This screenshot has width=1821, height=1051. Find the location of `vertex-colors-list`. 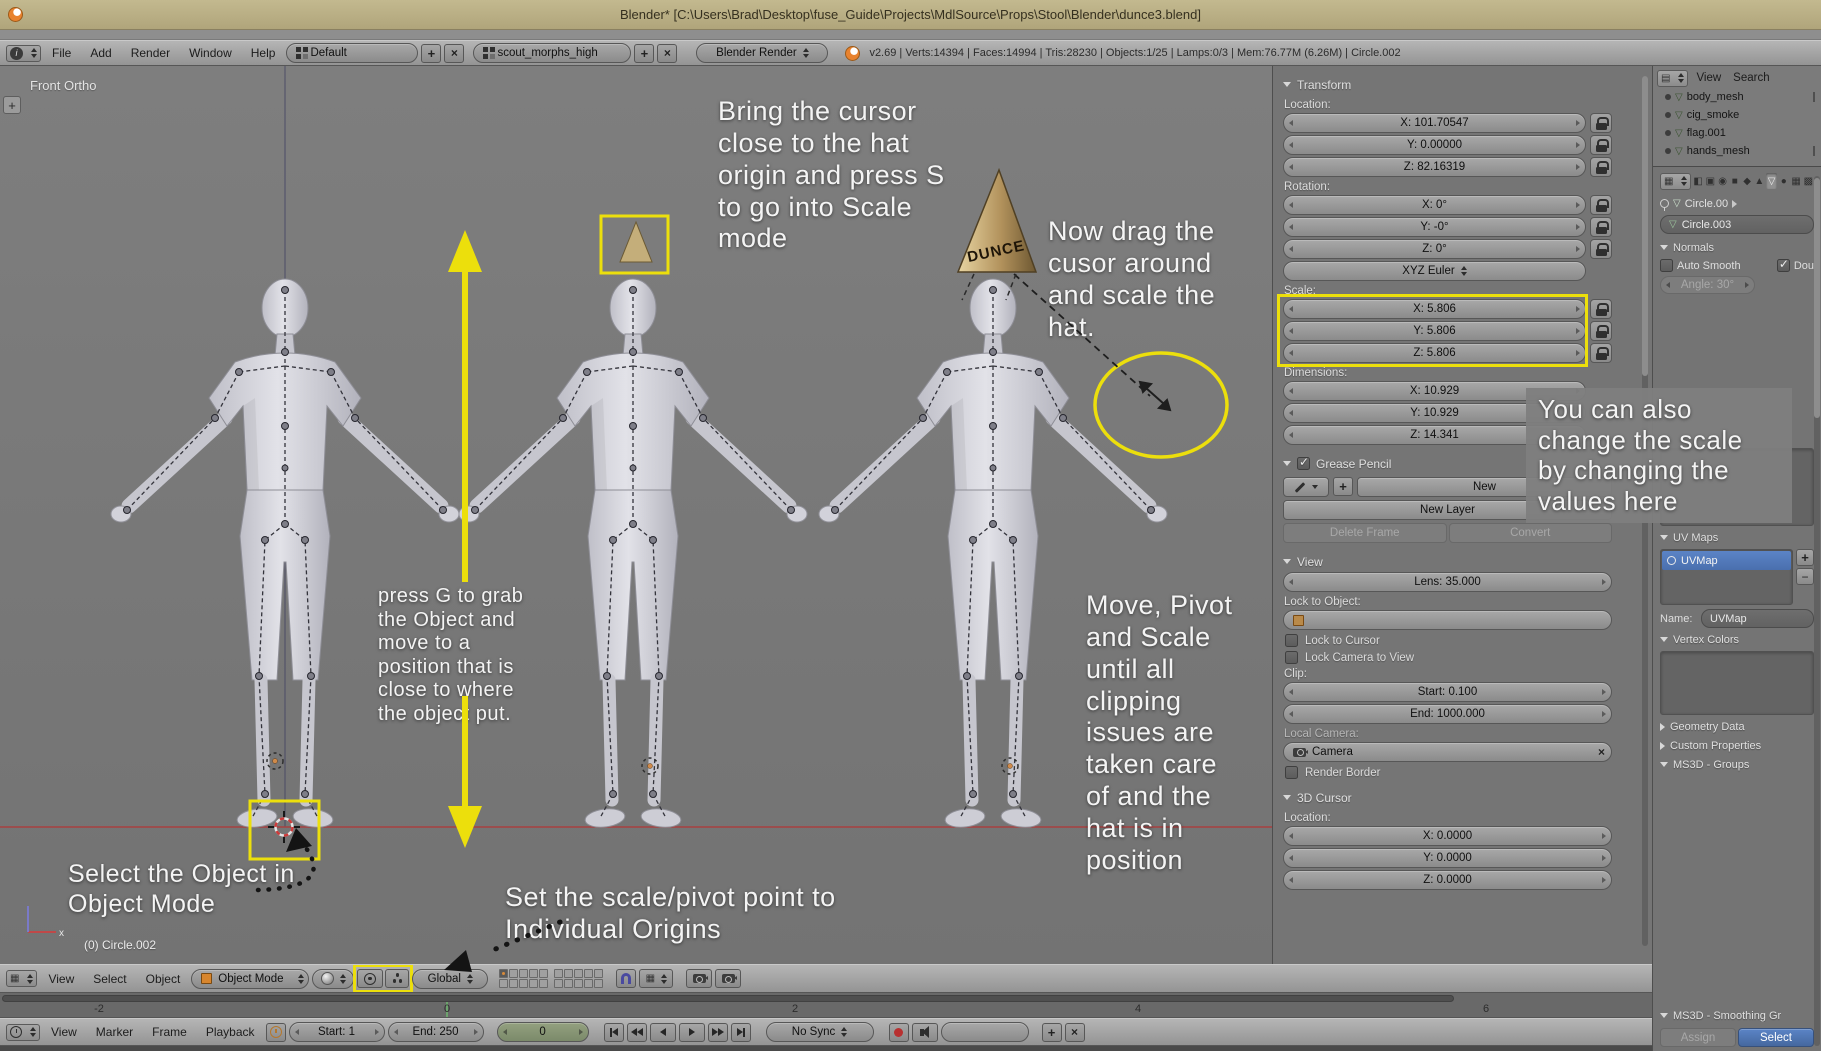

vertex-colors-list is located at coordinates (1737, 683).